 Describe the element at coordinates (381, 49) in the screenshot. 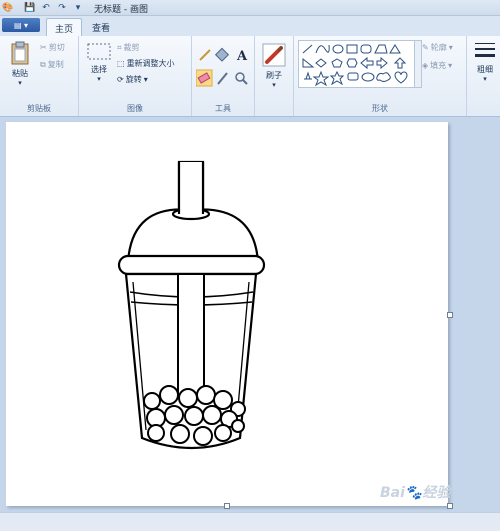

I see `polygon-shape-icon` at that location.